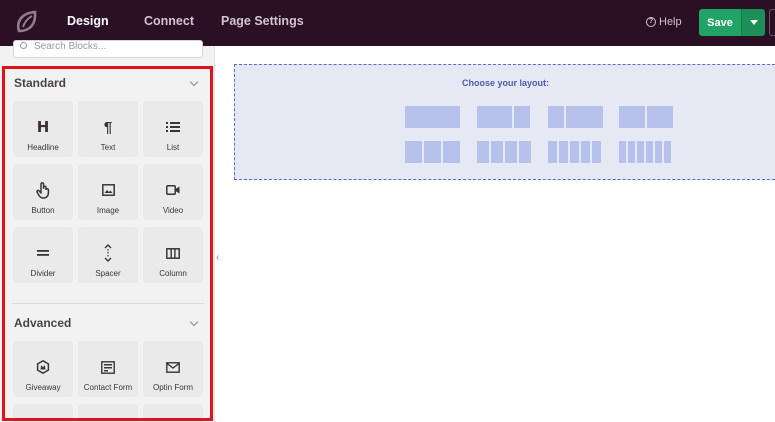 The width and height of the screenshot is (775, 422). Describe the element at coordinates (772, 22) in the screenshot. I see `overflow-button-edge` at that location.